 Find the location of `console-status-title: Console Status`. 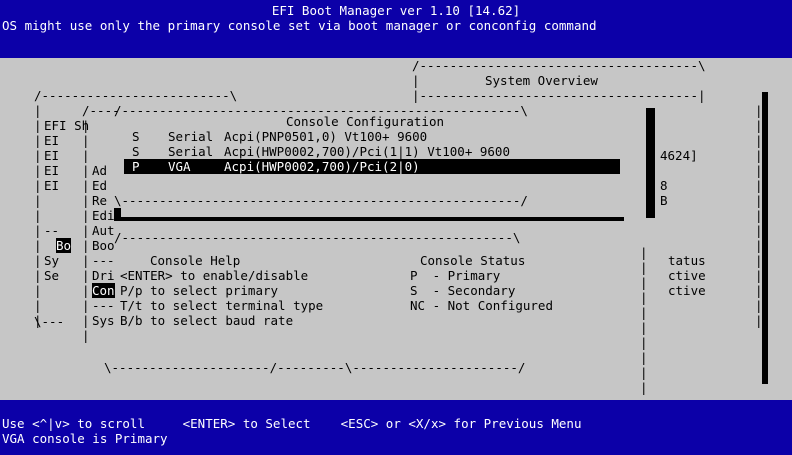

console-status-title: Console Status is located at coordinates (473, 260).